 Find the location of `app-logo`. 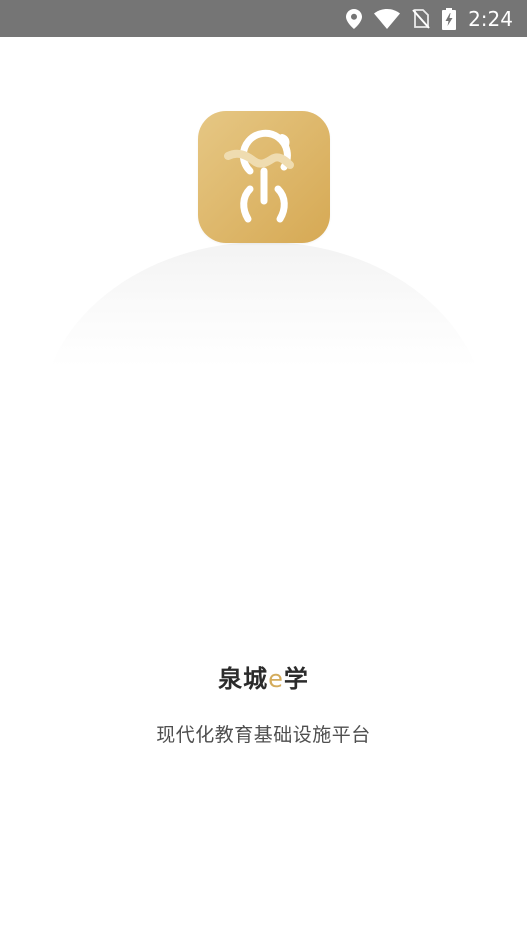

app-logo is located at coordinates (264, 177).